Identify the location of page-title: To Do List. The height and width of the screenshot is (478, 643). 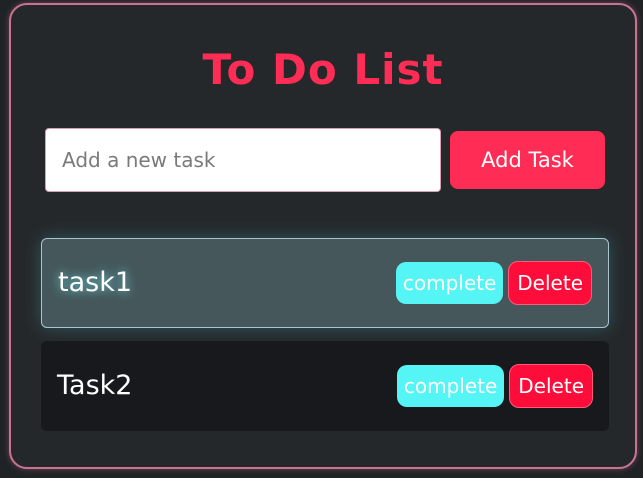
(323, 69).